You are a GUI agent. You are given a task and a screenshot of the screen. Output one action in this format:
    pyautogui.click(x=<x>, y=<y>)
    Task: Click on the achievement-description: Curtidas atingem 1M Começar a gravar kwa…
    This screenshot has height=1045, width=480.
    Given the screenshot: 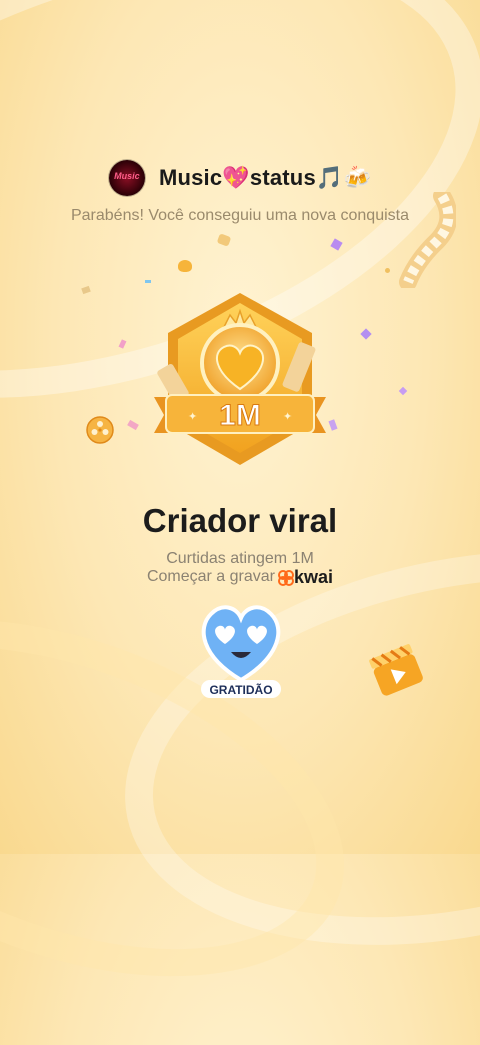 What is the action you would take?
    pyautogui.click(x=240, y=568)
    